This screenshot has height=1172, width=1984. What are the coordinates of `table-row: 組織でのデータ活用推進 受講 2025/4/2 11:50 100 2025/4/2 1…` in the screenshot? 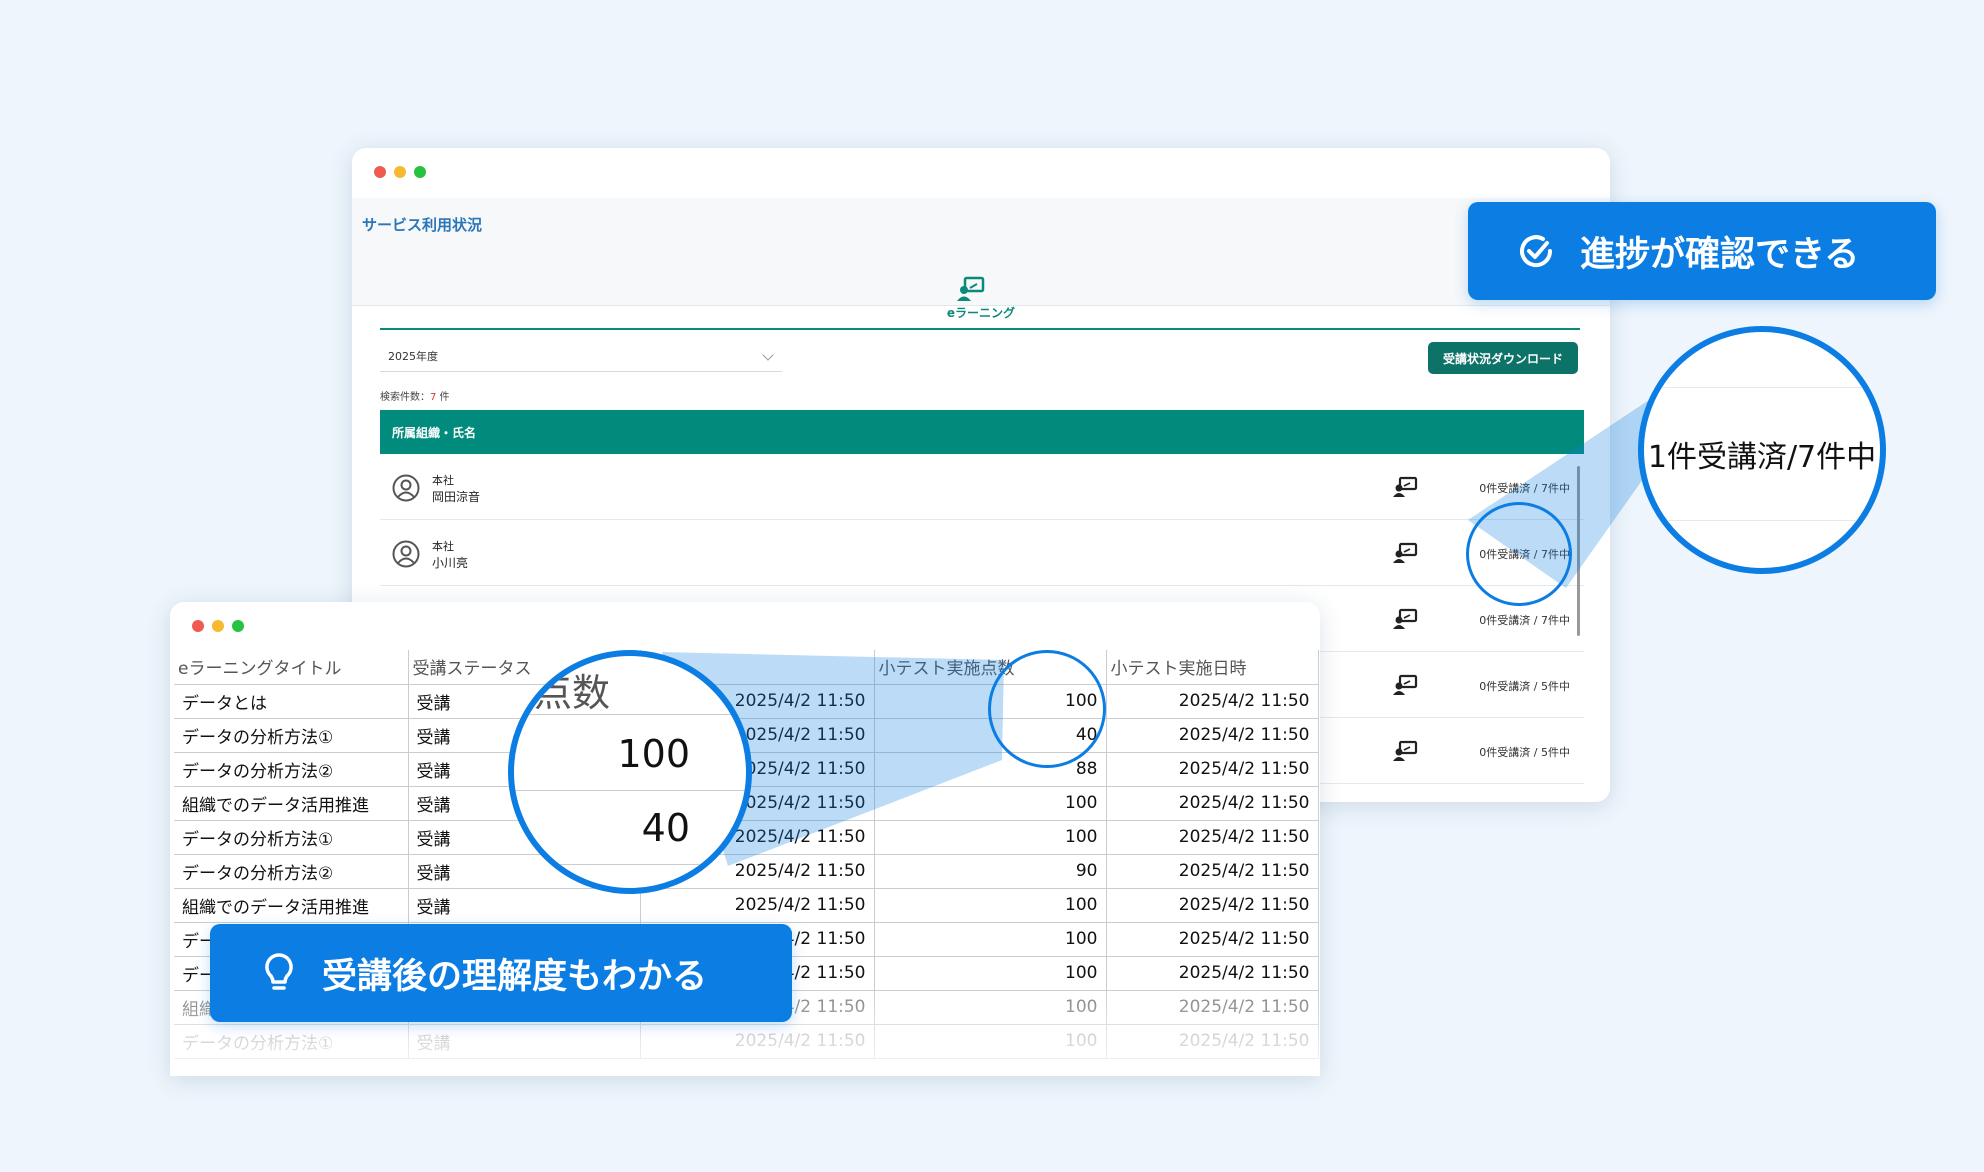 It's located at (746, 905).